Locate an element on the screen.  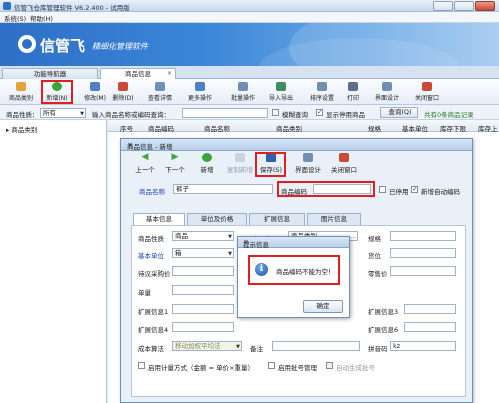
ext4-input is located at coordinates (203, 327).